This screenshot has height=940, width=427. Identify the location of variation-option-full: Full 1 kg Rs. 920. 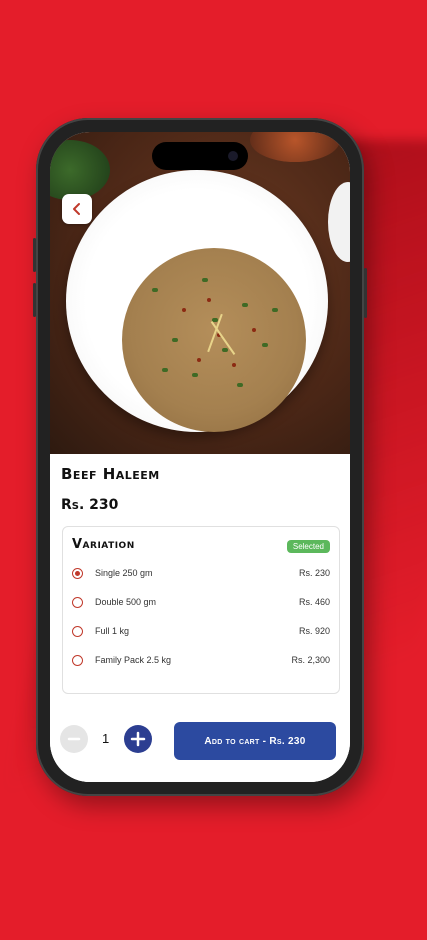
(201, 633).